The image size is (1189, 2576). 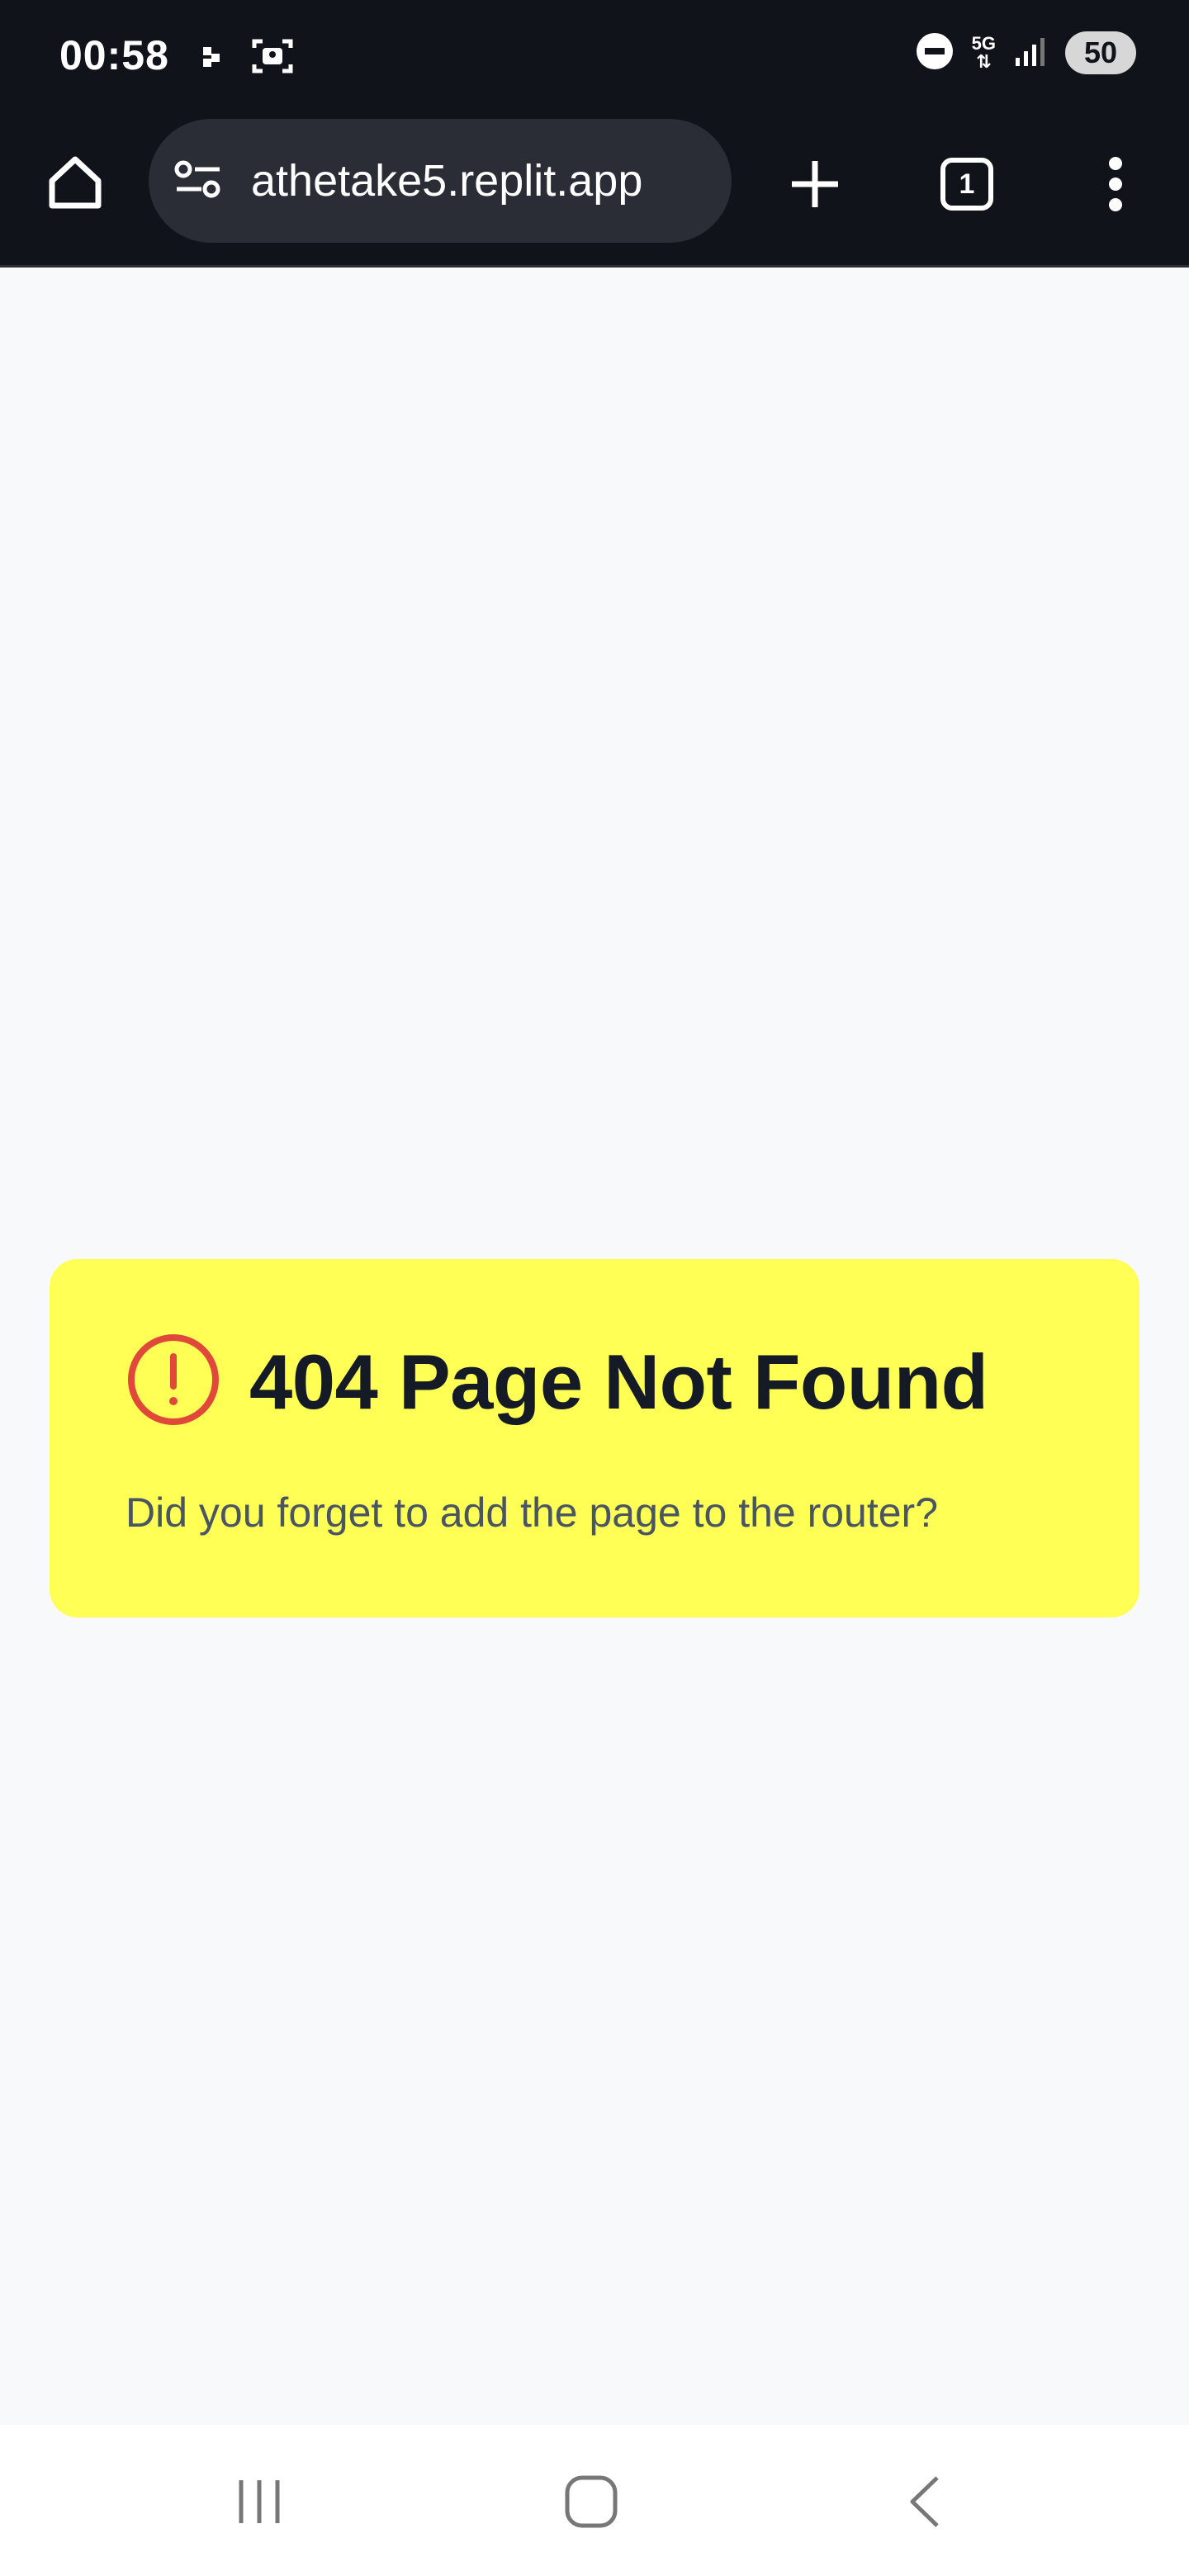 I want to click on back-chevron-icon, so click(x=924, y=2501).